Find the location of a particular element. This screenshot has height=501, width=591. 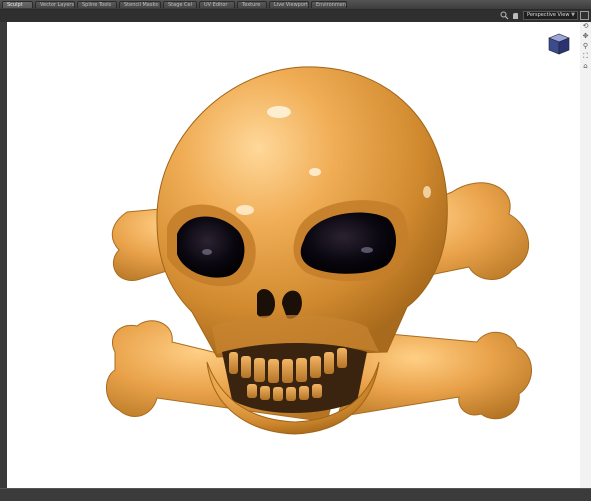

maximize-icon is located at coordinates (584, 15).